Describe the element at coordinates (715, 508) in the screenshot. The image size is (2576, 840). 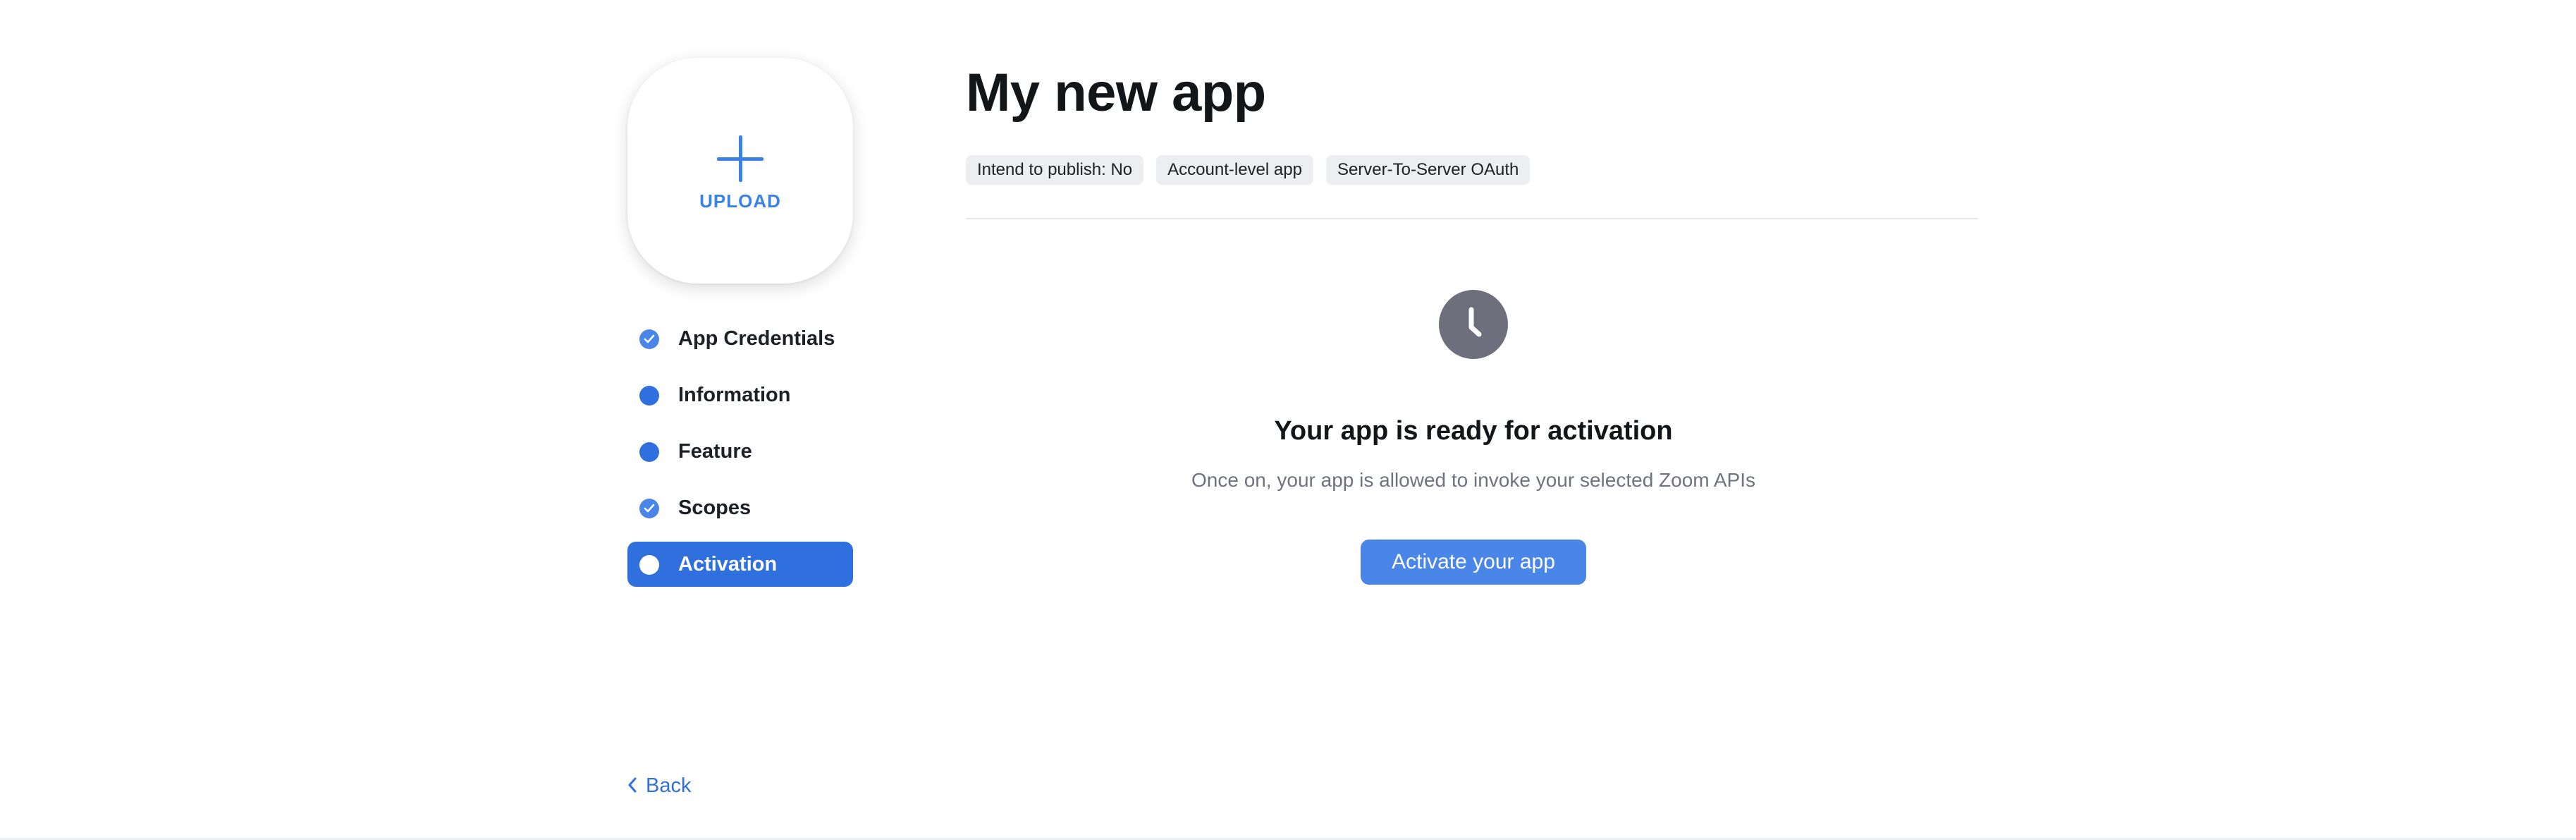
I see `sidebar-item-label: Scopes` at that location.